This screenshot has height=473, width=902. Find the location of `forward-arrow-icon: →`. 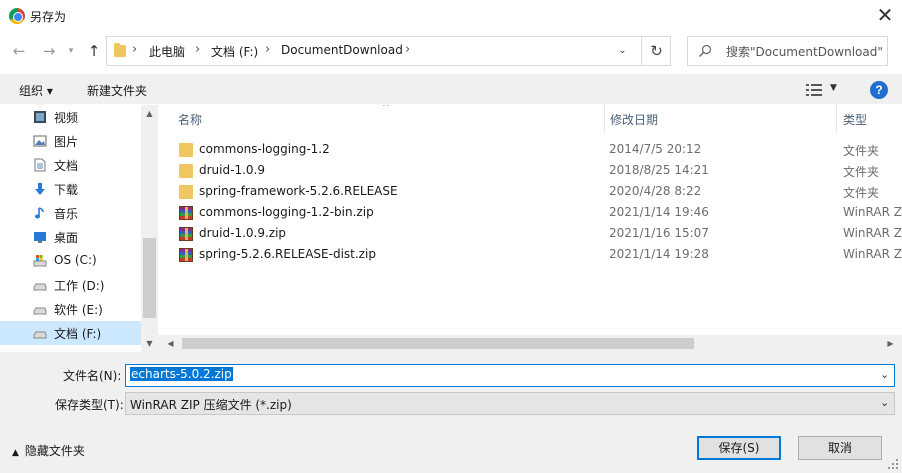

forward-arrow-icon: → is located at coordinates (49, 51).